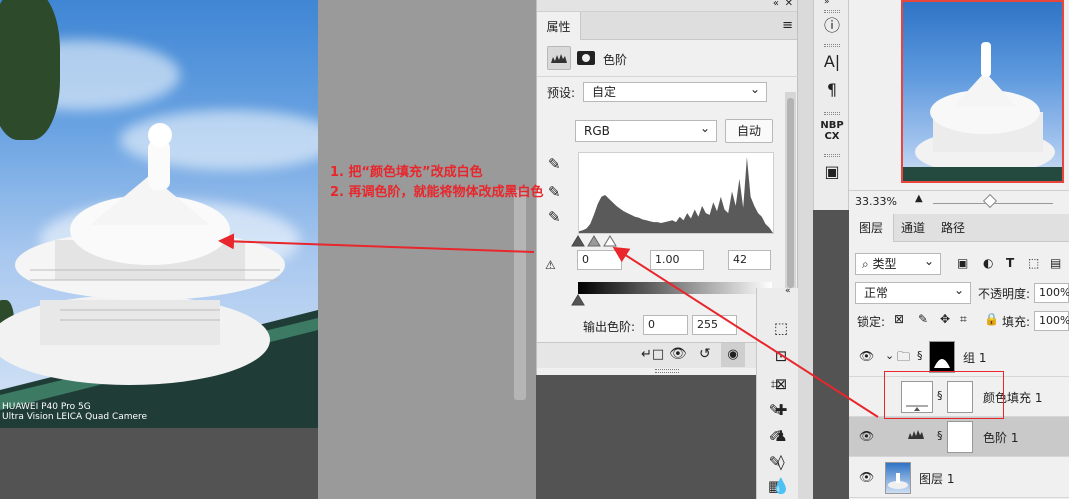 This screenshot has height=499, width=1069. Describe the element at coordinates (832, 61) in the screenshot. I see `character-icon: A|` at that location.